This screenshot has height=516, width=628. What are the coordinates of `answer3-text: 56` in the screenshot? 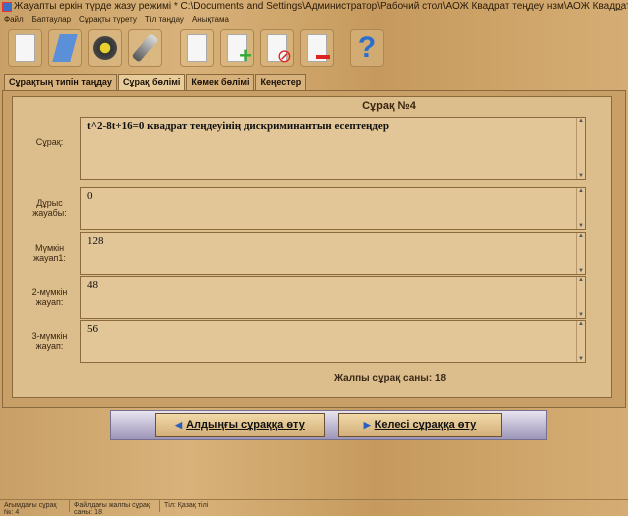 It's located at (92, 329).